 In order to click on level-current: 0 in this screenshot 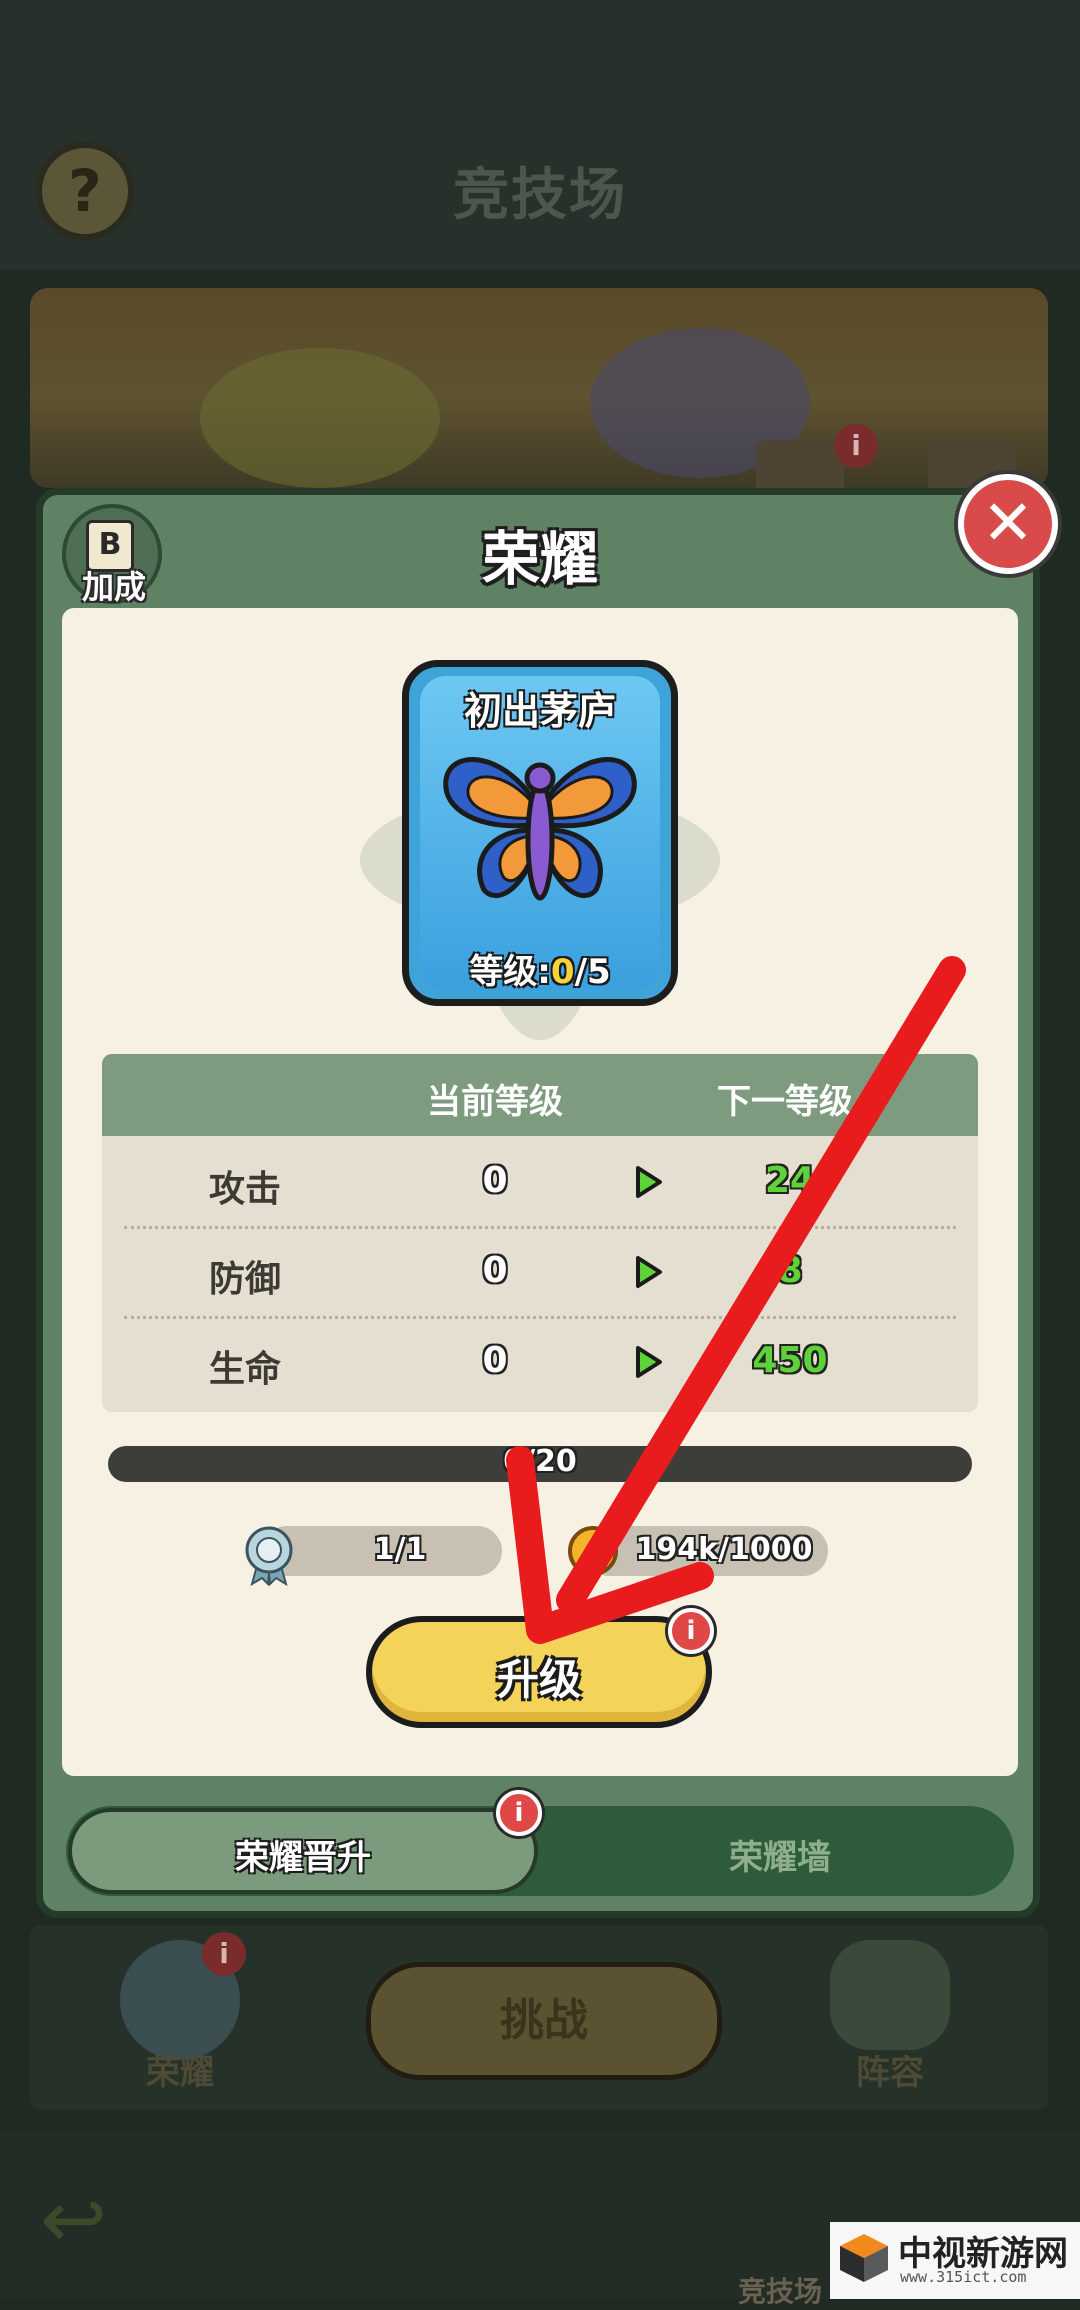, I will do `click(562, 972)`.